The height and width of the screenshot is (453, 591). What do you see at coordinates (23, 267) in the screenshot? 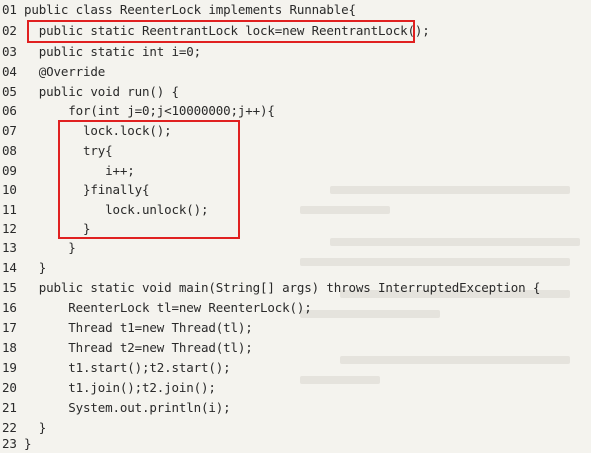
I see `code-line: 14 }` at bounding box center [23, 267].